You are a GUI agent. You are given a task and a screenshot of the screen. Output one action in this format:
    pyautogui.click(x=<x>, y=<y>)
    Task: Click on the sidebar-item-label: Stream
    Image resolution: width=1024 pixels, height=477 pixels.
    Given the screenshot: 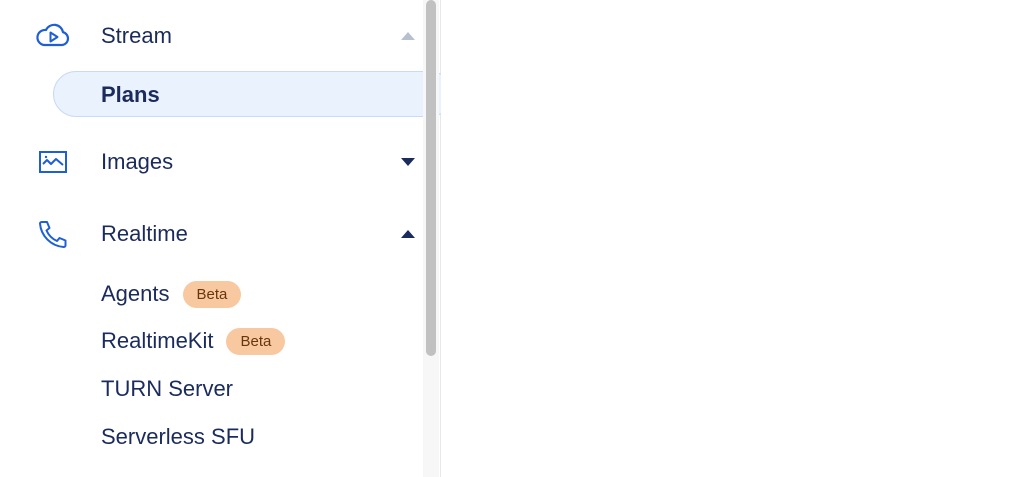 What is the action you would take?
    pyautogui.click(x=136, y=35)
    